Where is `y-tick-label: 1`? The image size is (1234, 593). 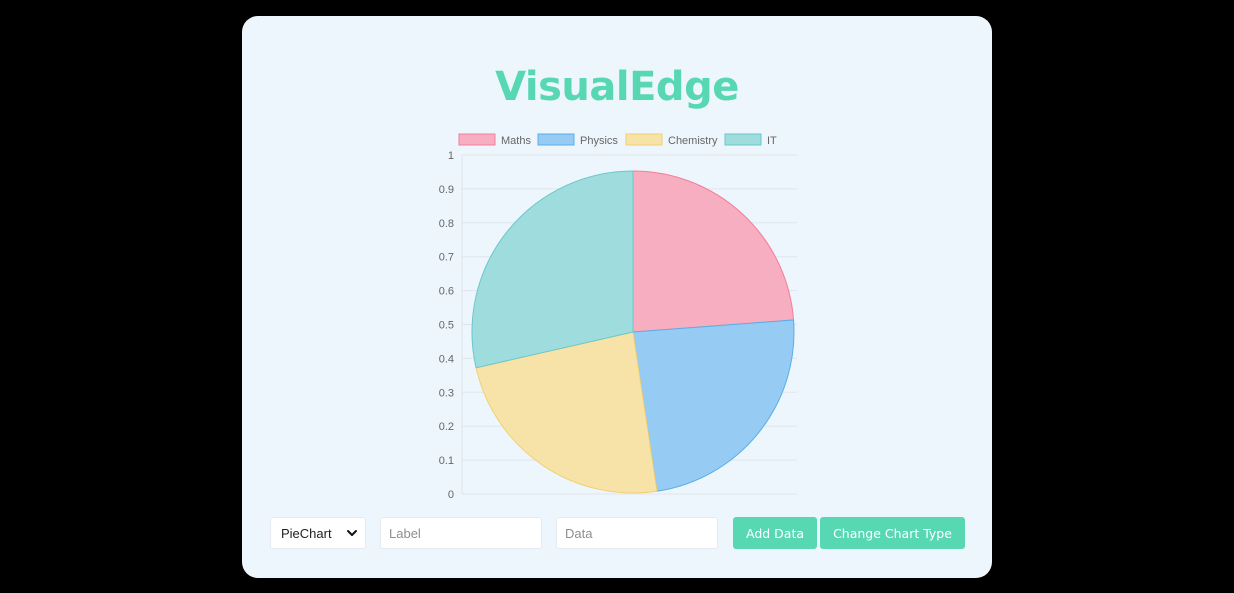
y-tick-label: 1 is located at coordinates (451, 156).